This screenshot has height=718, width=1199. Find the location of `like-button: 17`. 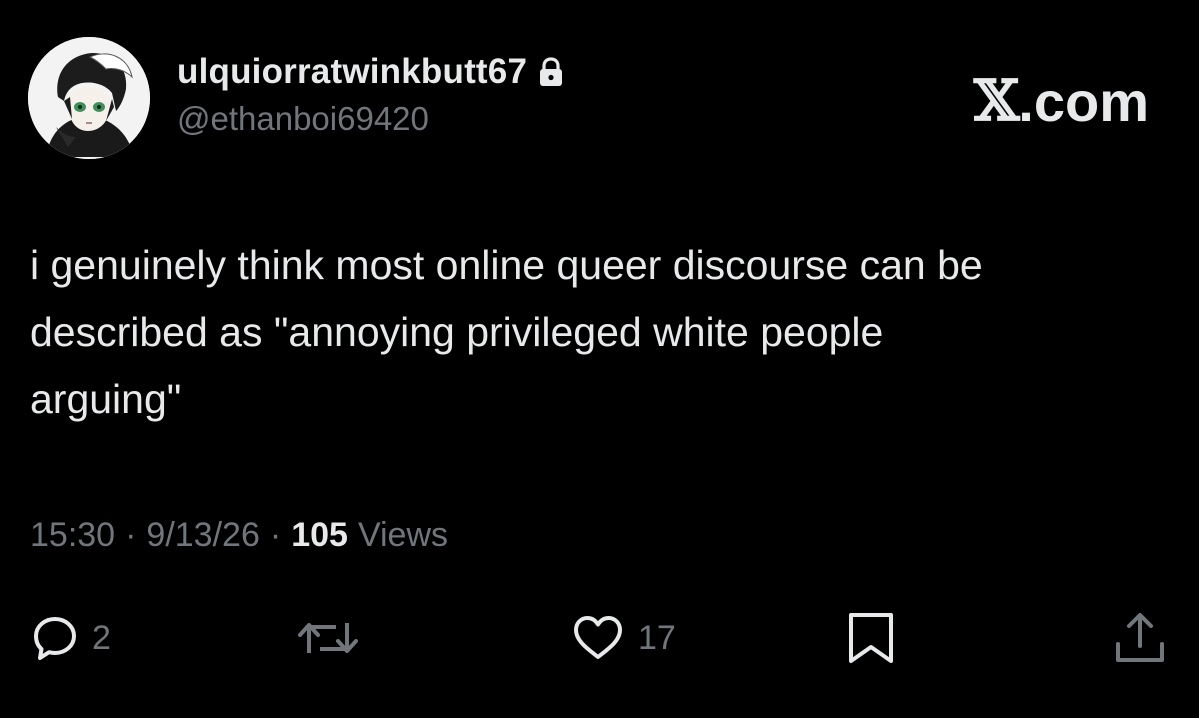

like-button: 17 is located at coordinates (623, 638).